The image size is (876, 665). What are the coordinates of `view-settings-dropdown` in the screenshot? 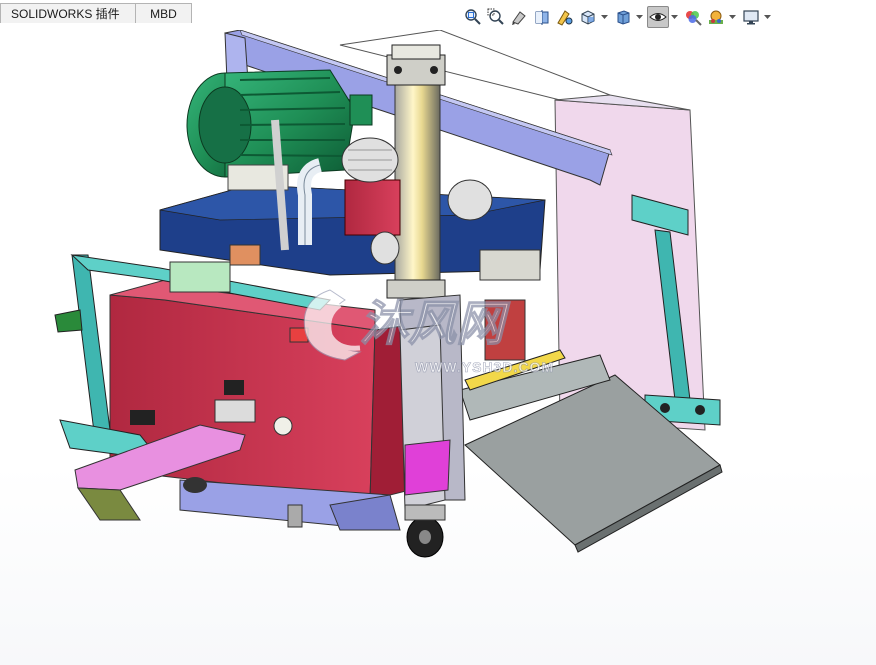 It's located at (767, 17).